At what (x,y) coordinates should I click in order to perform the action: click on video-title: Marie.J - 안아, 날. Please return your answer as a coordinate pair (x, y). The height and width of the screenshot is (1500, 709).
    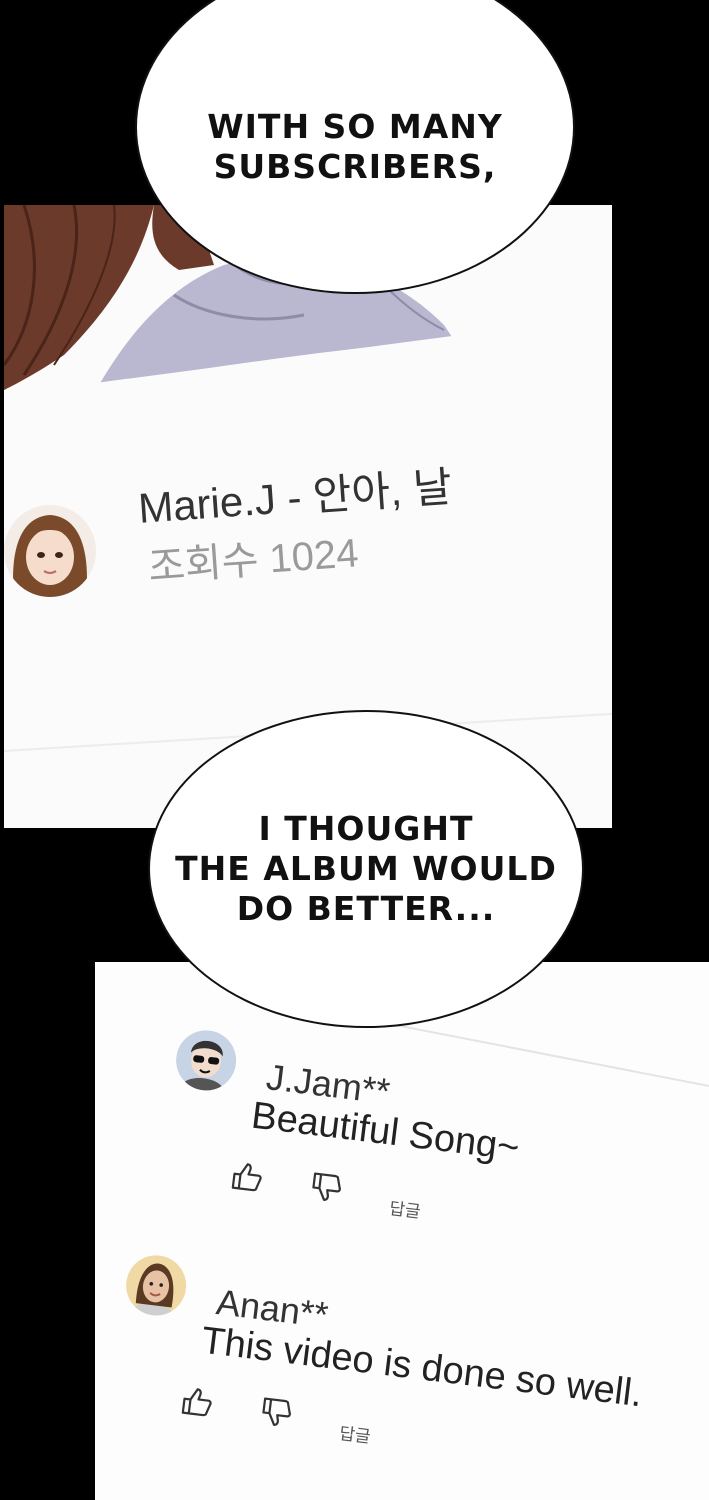
    Looking at the image, I should click on (295, 494).